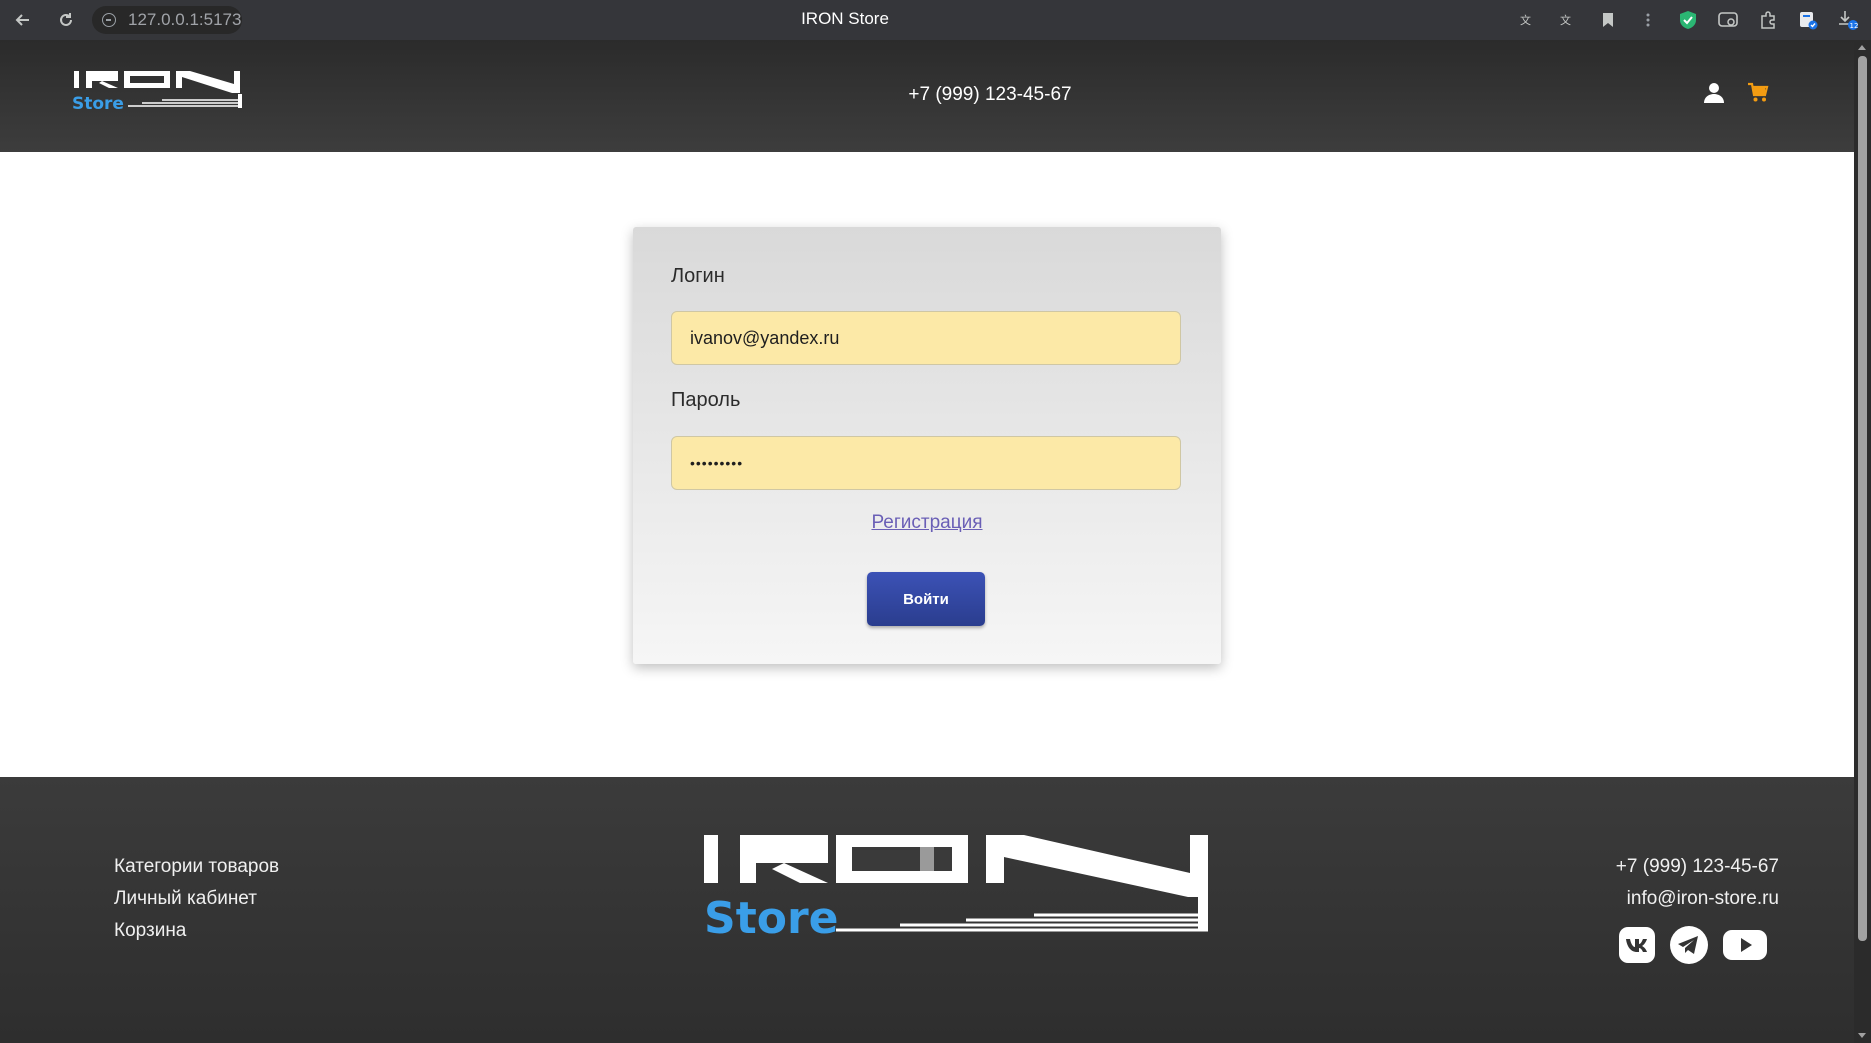 The height and width of the screenshot is (1043, 1871). I want to click on browser-toolbar: 127.0.0.1:5173 IRON Store 文 文 12, so click(935, 20).